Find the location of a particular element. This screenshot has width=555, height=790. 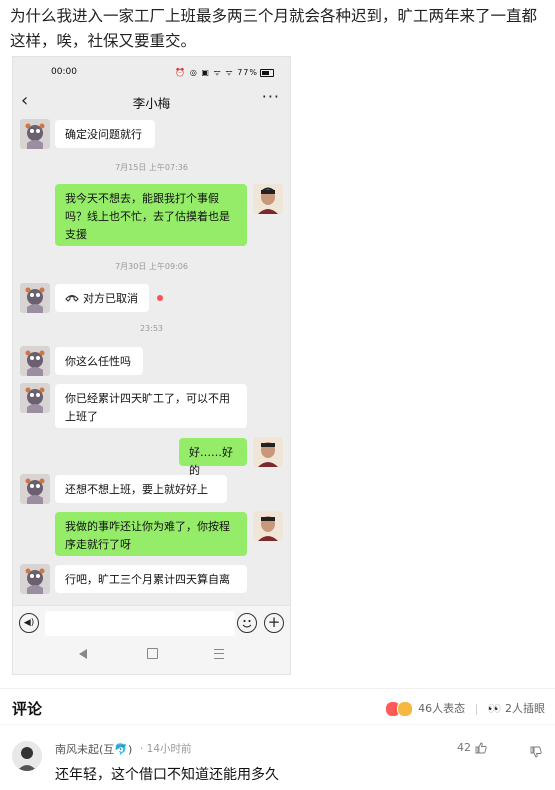

message-bubble-outgoing: 我今天不想去，能跟我打个事假吗？线上也不忙，去了估摸着也是支援 is located at coordinates (151, 215).